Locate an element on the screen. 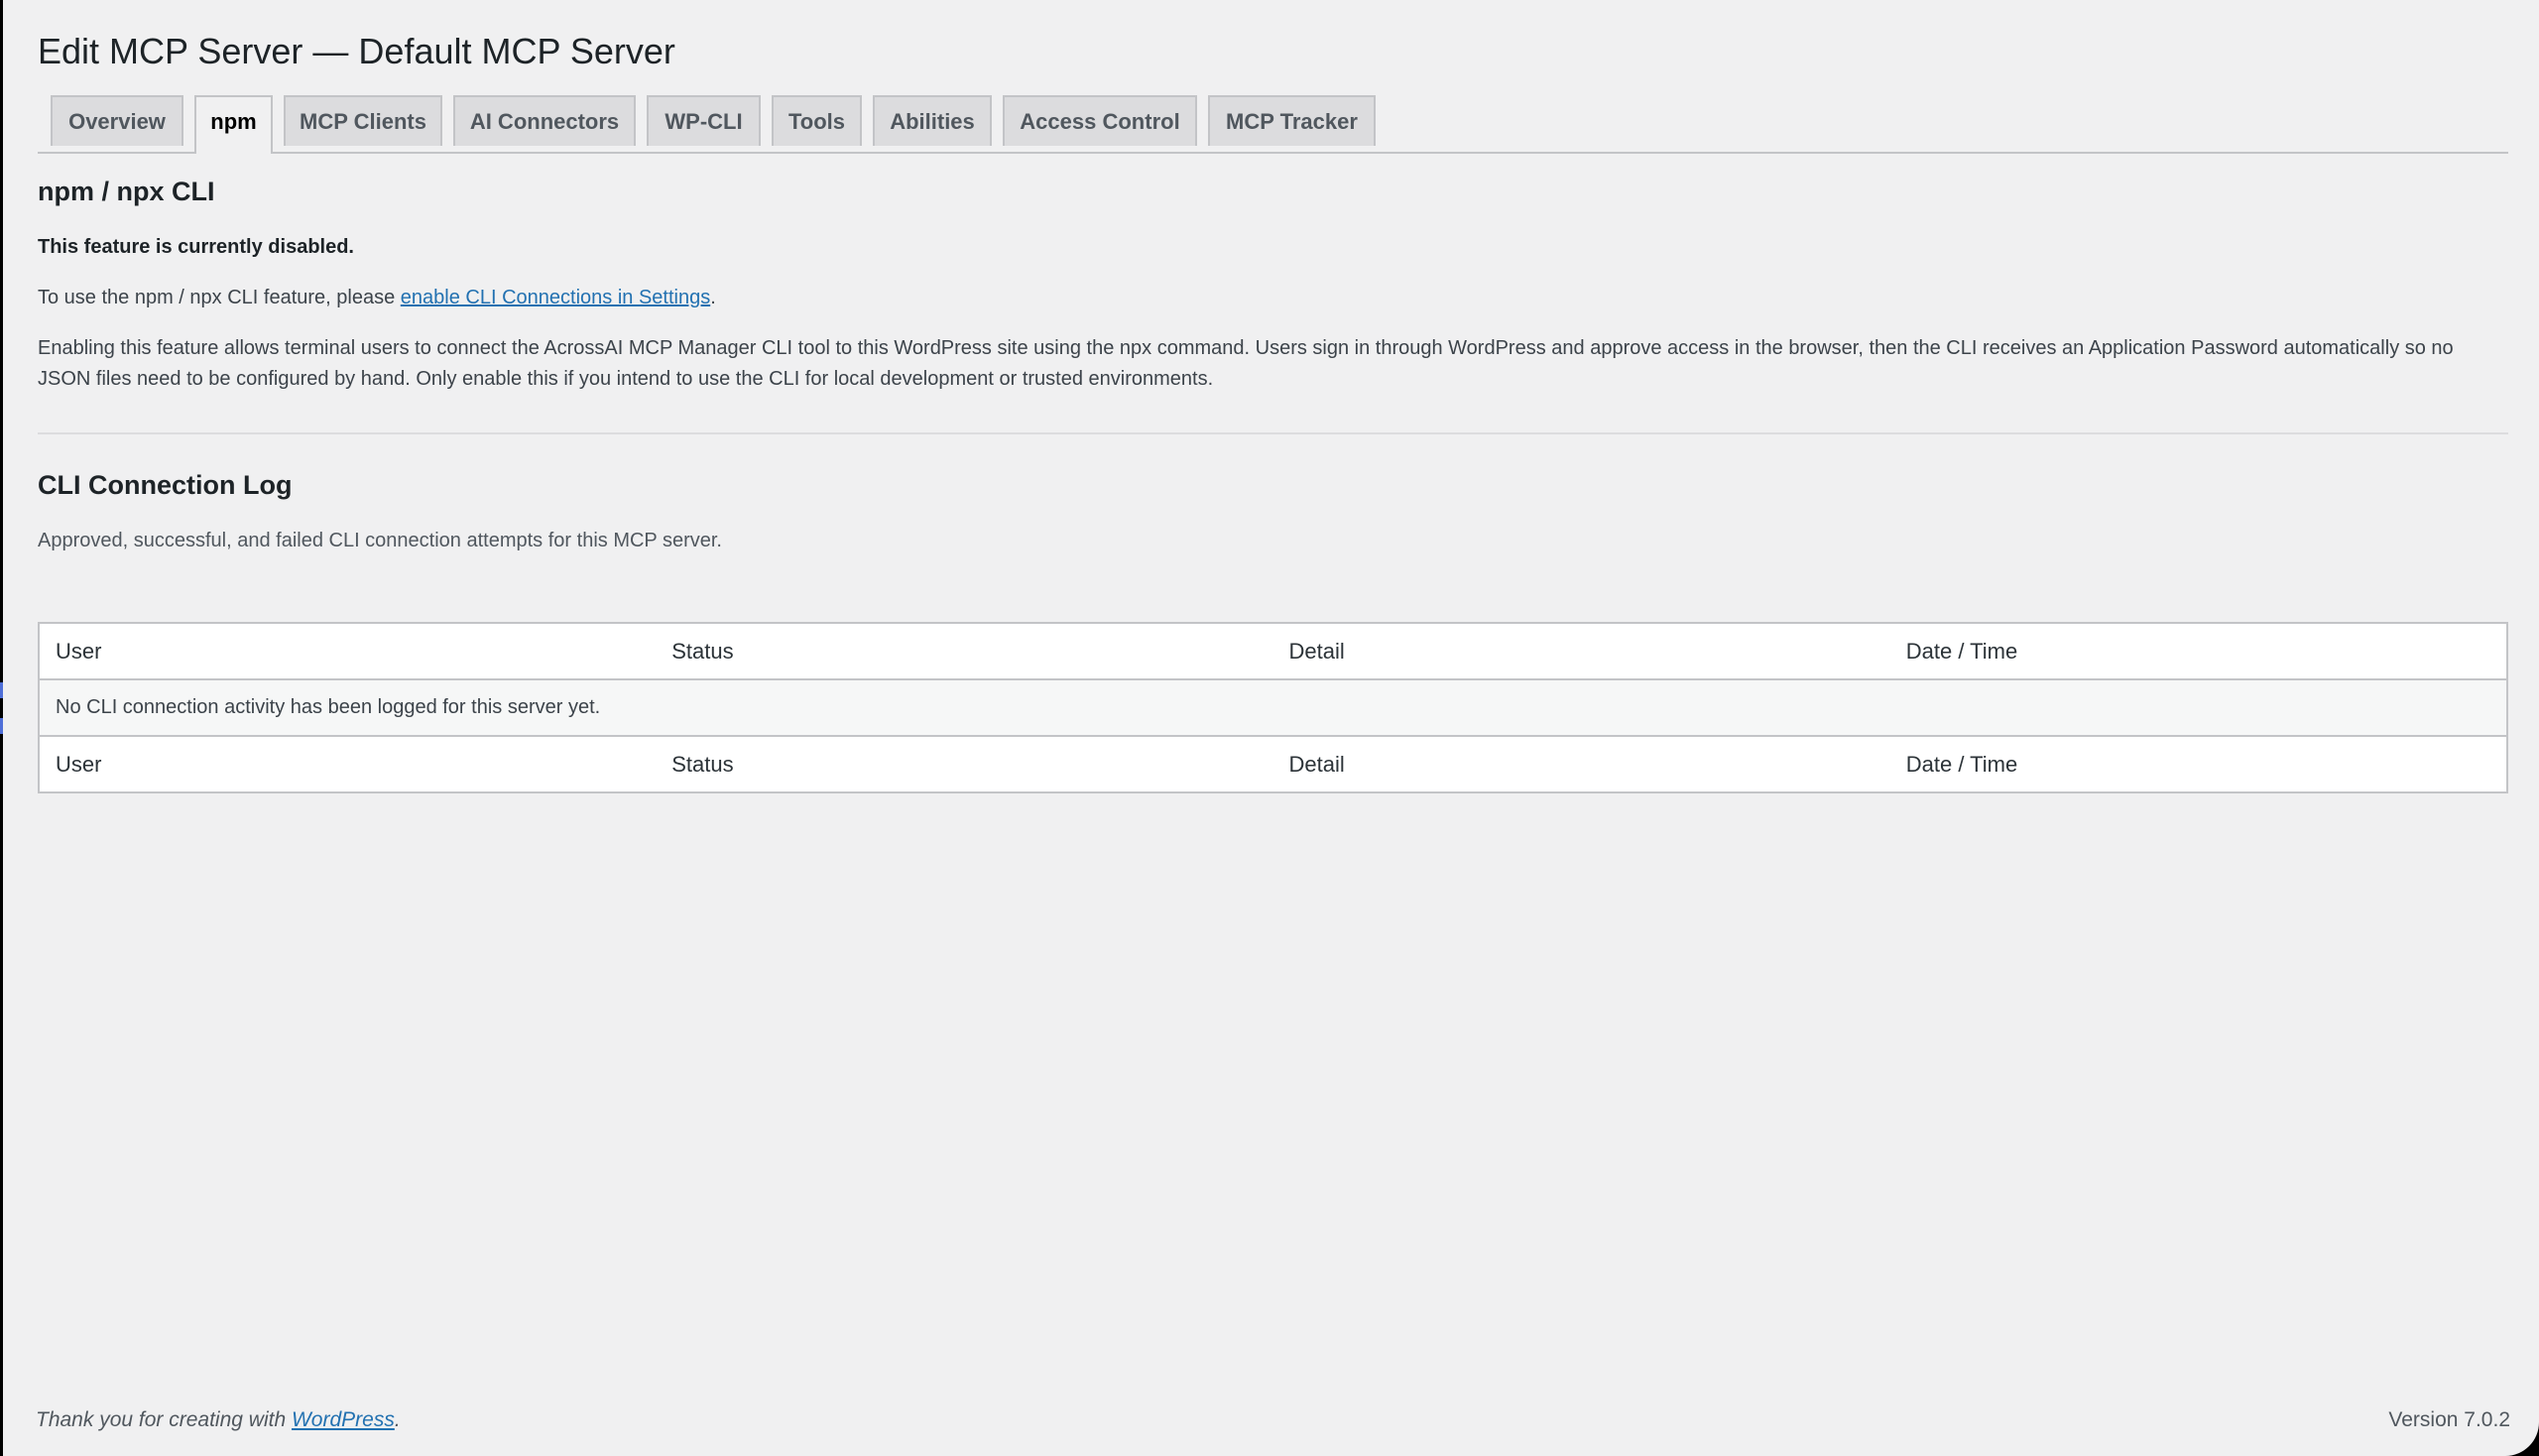 Image resolution: width=2539 pixels, height=1456 pixels. footer-thanks: Thank you for creating with WordPress. is located at coordinates (219, 1420).